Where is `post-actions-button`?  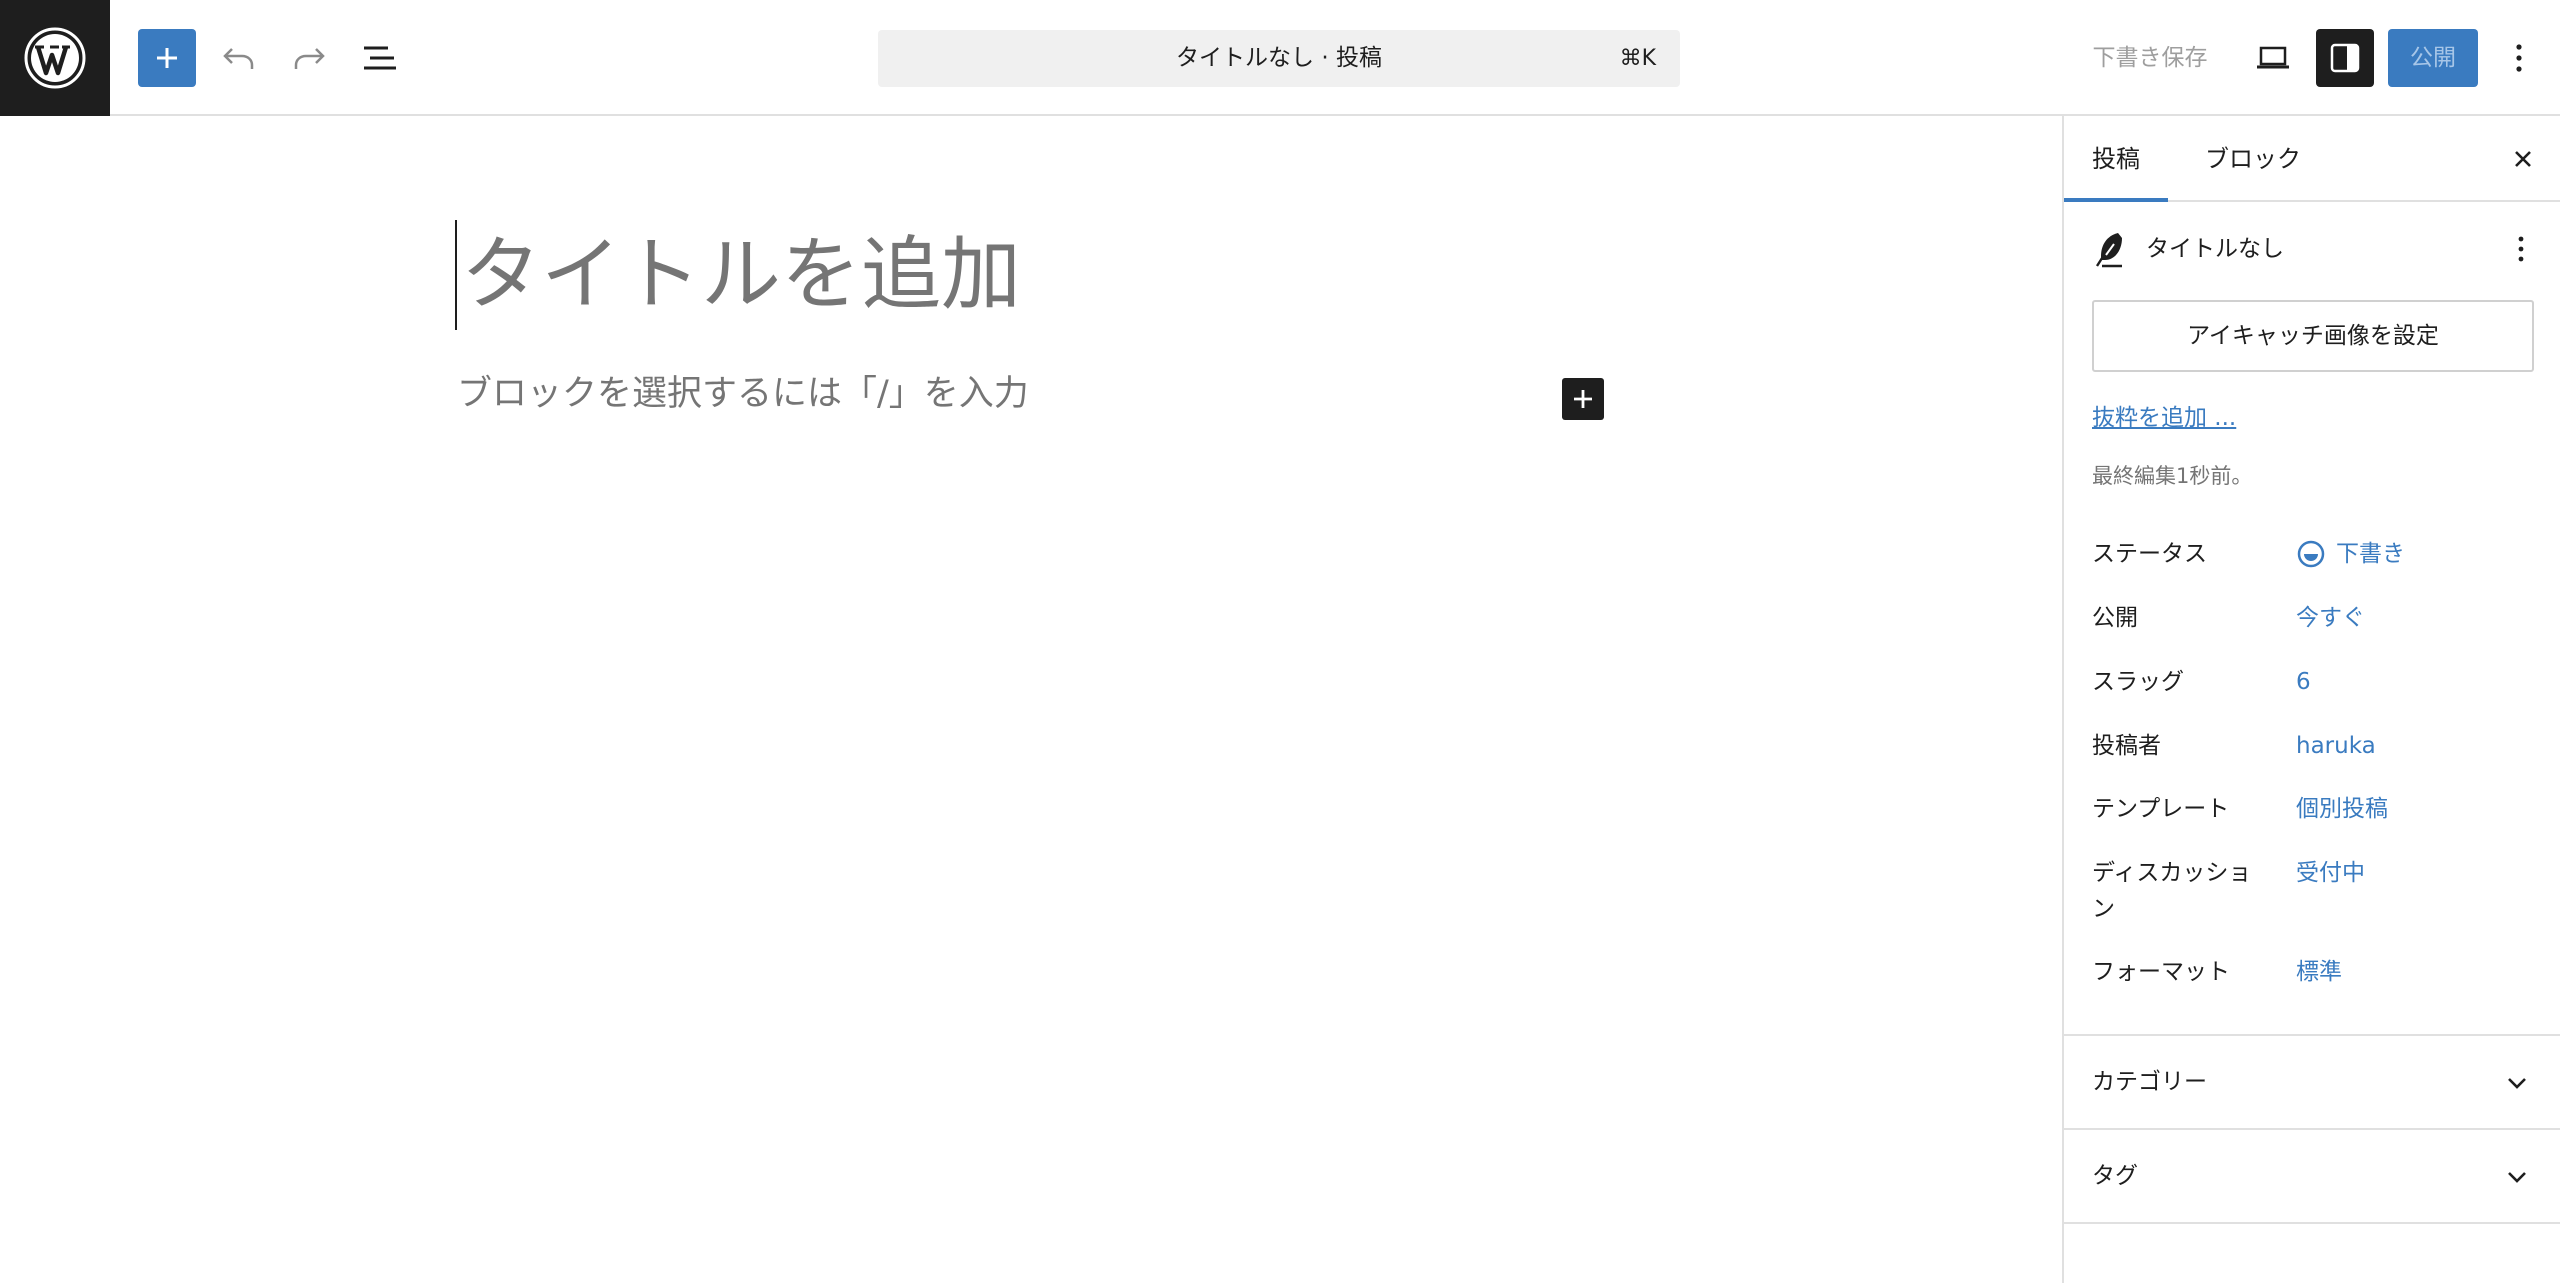 post-actions-button is located at coordinates (2521, 249).